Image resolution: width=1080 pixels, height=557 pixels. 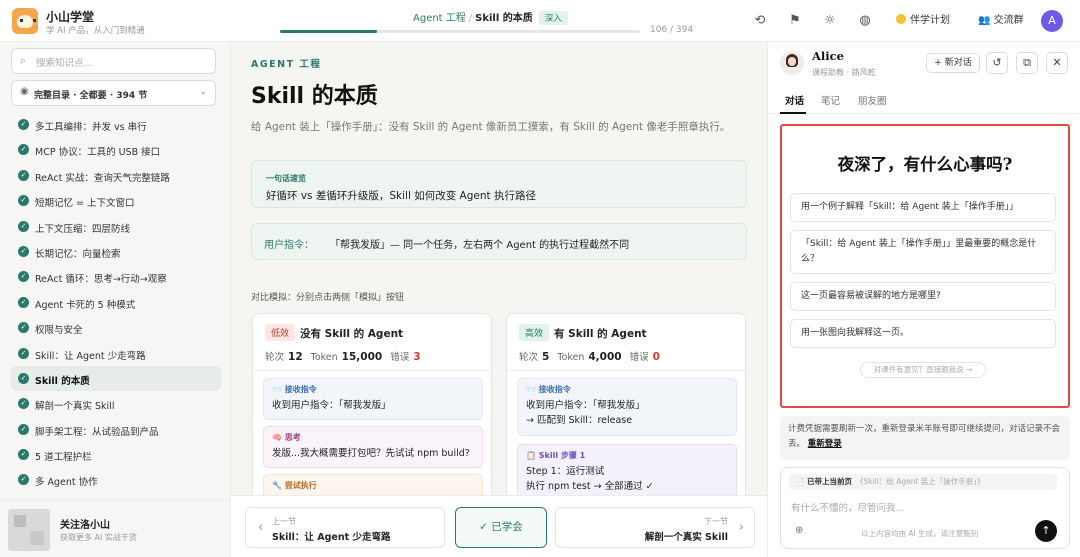 What do you see at coordinates (716, 521) in the screenshot?
I see `next-label: 下一节` at bounding box center [716, 521].